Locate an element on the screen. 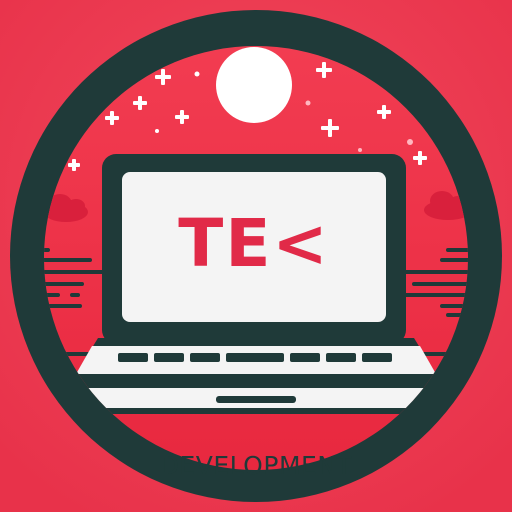 The height and width of the screenshot is (512, 512). laptop-trackpad-notch is located at coordinates (256, 399).